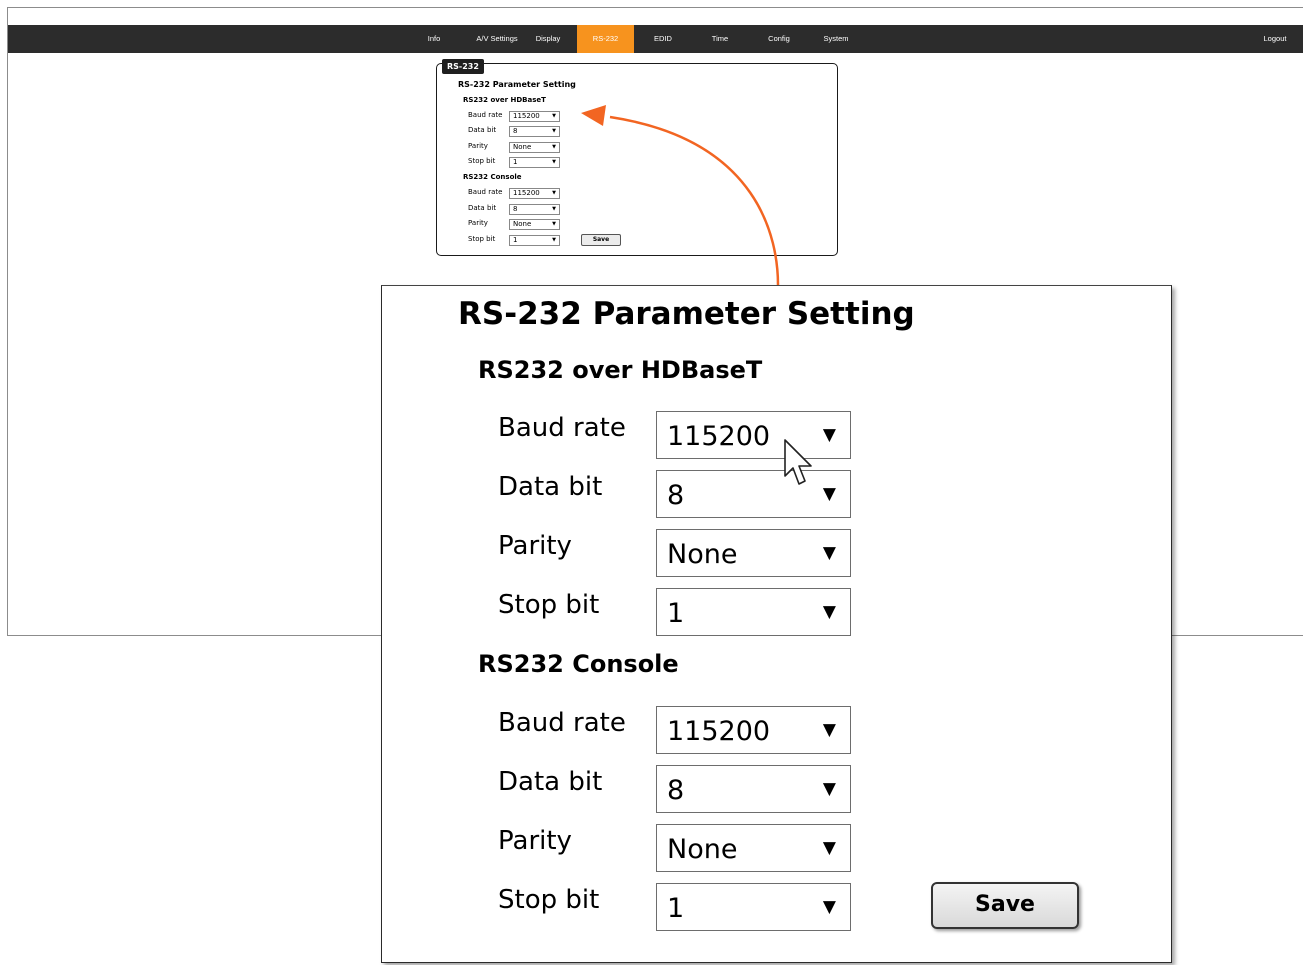 The height and width of the screenshot is (965, 1303). Describe the element at coordinates (753, 848) in the screenshot. I see `console-parity-select: None ▼` at that location.